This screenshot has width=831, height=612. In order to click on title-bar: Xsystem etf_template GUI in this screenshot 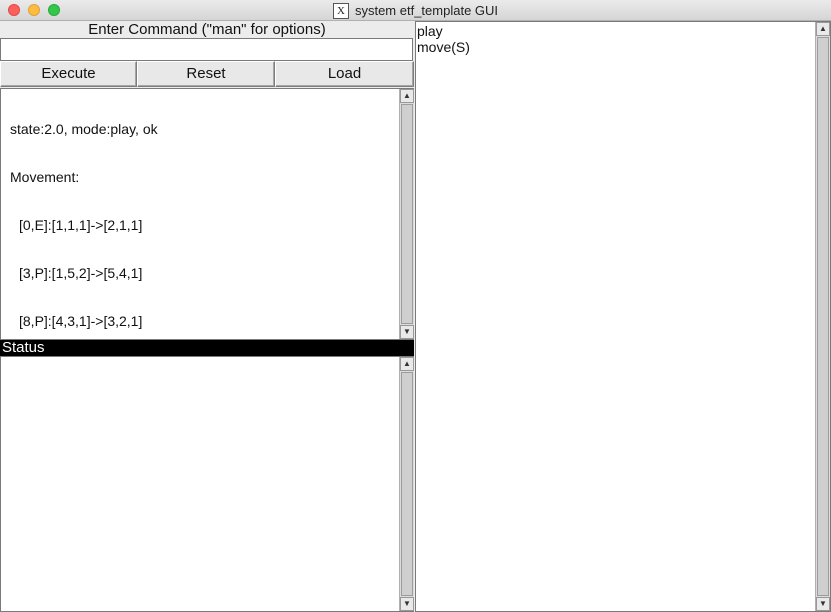, I will do `click(415, 10)`.